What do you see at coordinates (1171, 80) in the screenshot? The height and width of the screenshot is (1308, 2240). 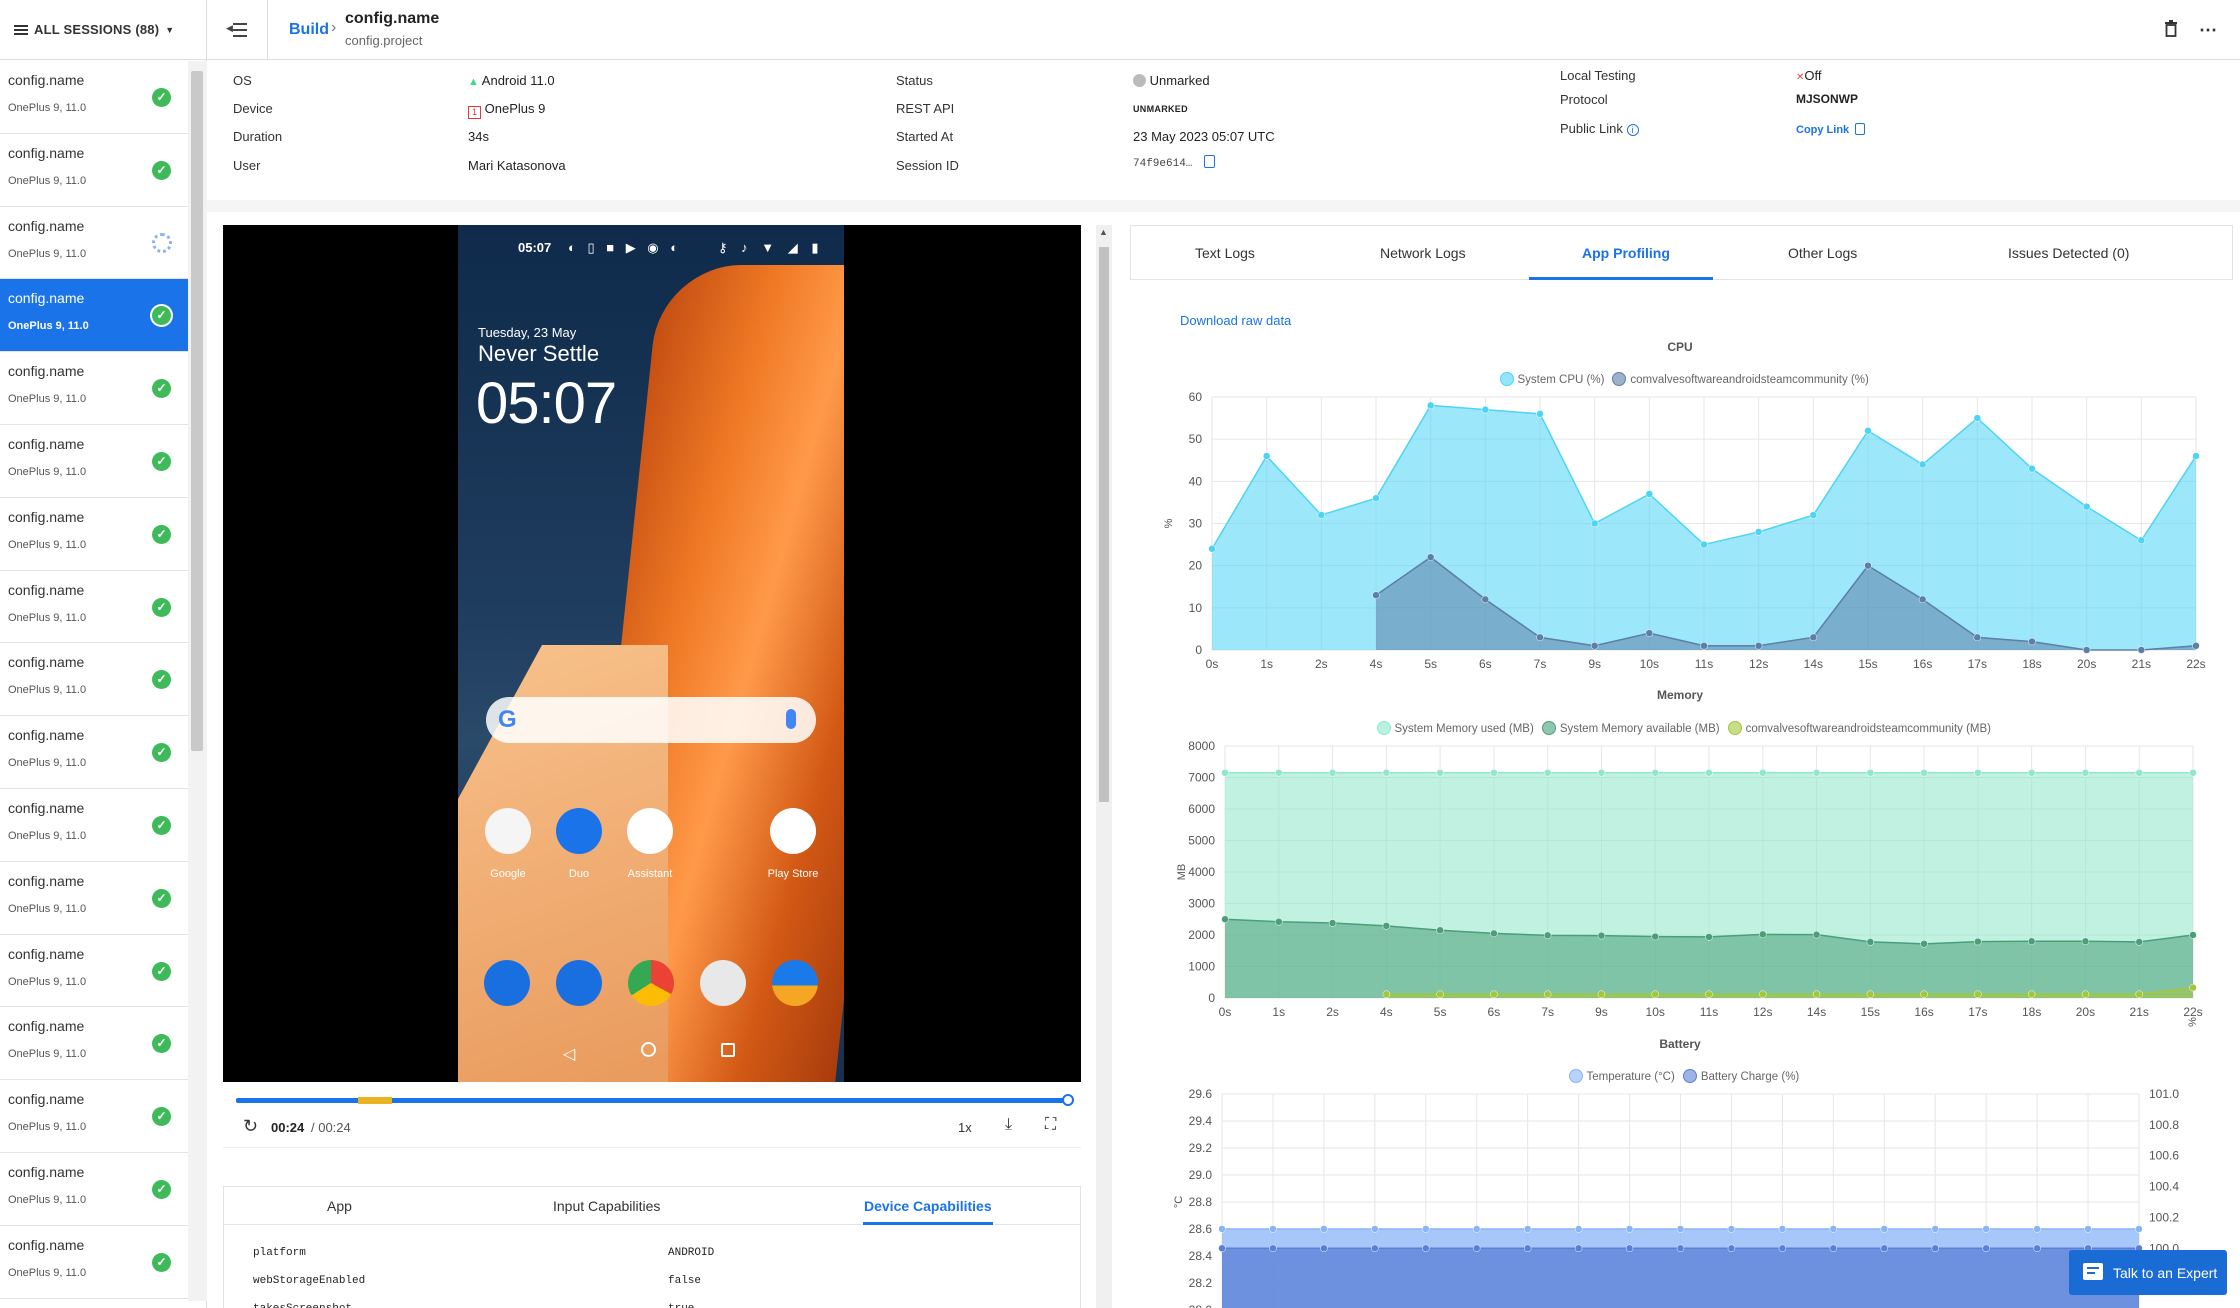 I see `status-value: Unmarked` at bounding box center [1171, 80].